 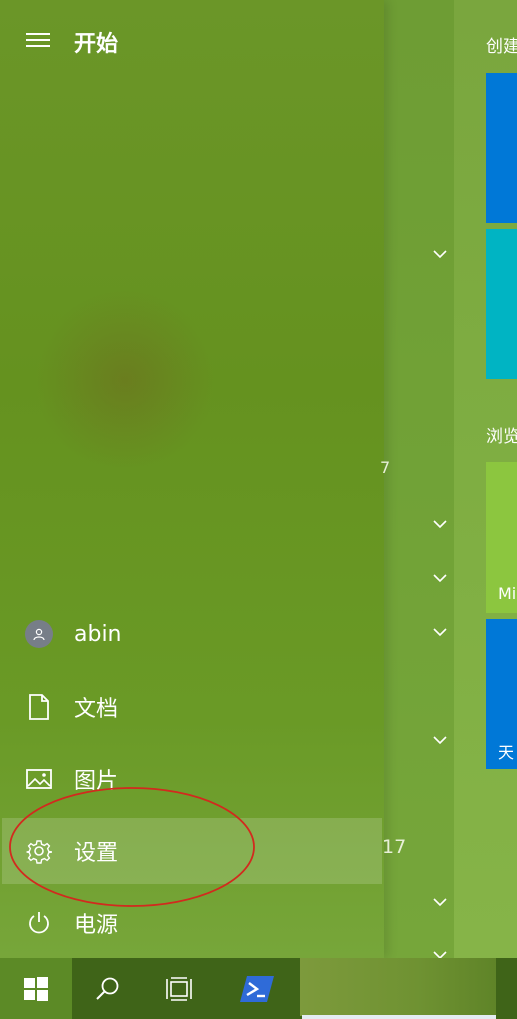 What do you see at coordinates (96, 44) in the screenshot?
I see `start-title: 开始` at bounding box center [96, 44].